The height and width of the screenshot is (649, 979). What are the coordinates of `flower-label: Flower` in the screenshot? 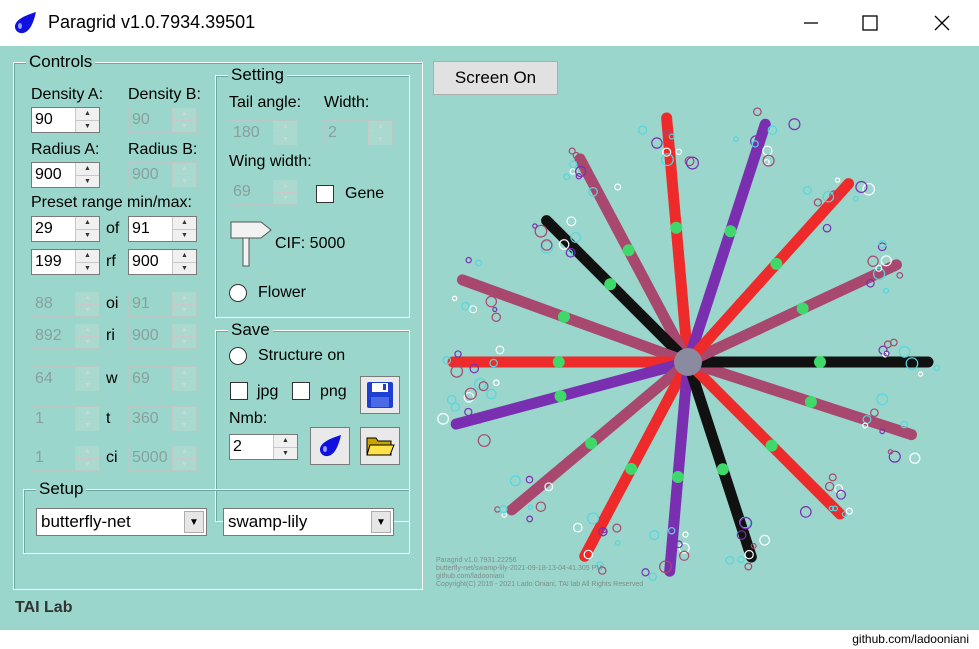 It's located at (282, 292).